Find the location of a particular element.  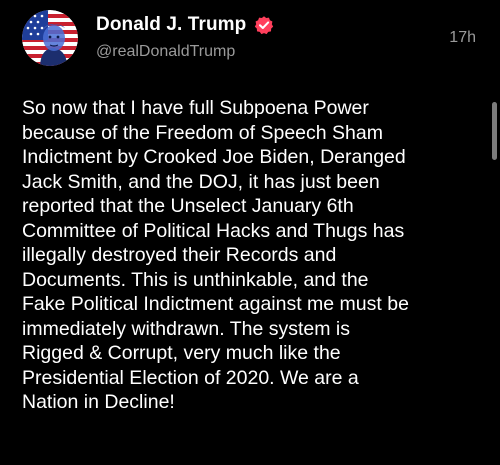

scrollbar-thumb is located at coordinates (494, 131).